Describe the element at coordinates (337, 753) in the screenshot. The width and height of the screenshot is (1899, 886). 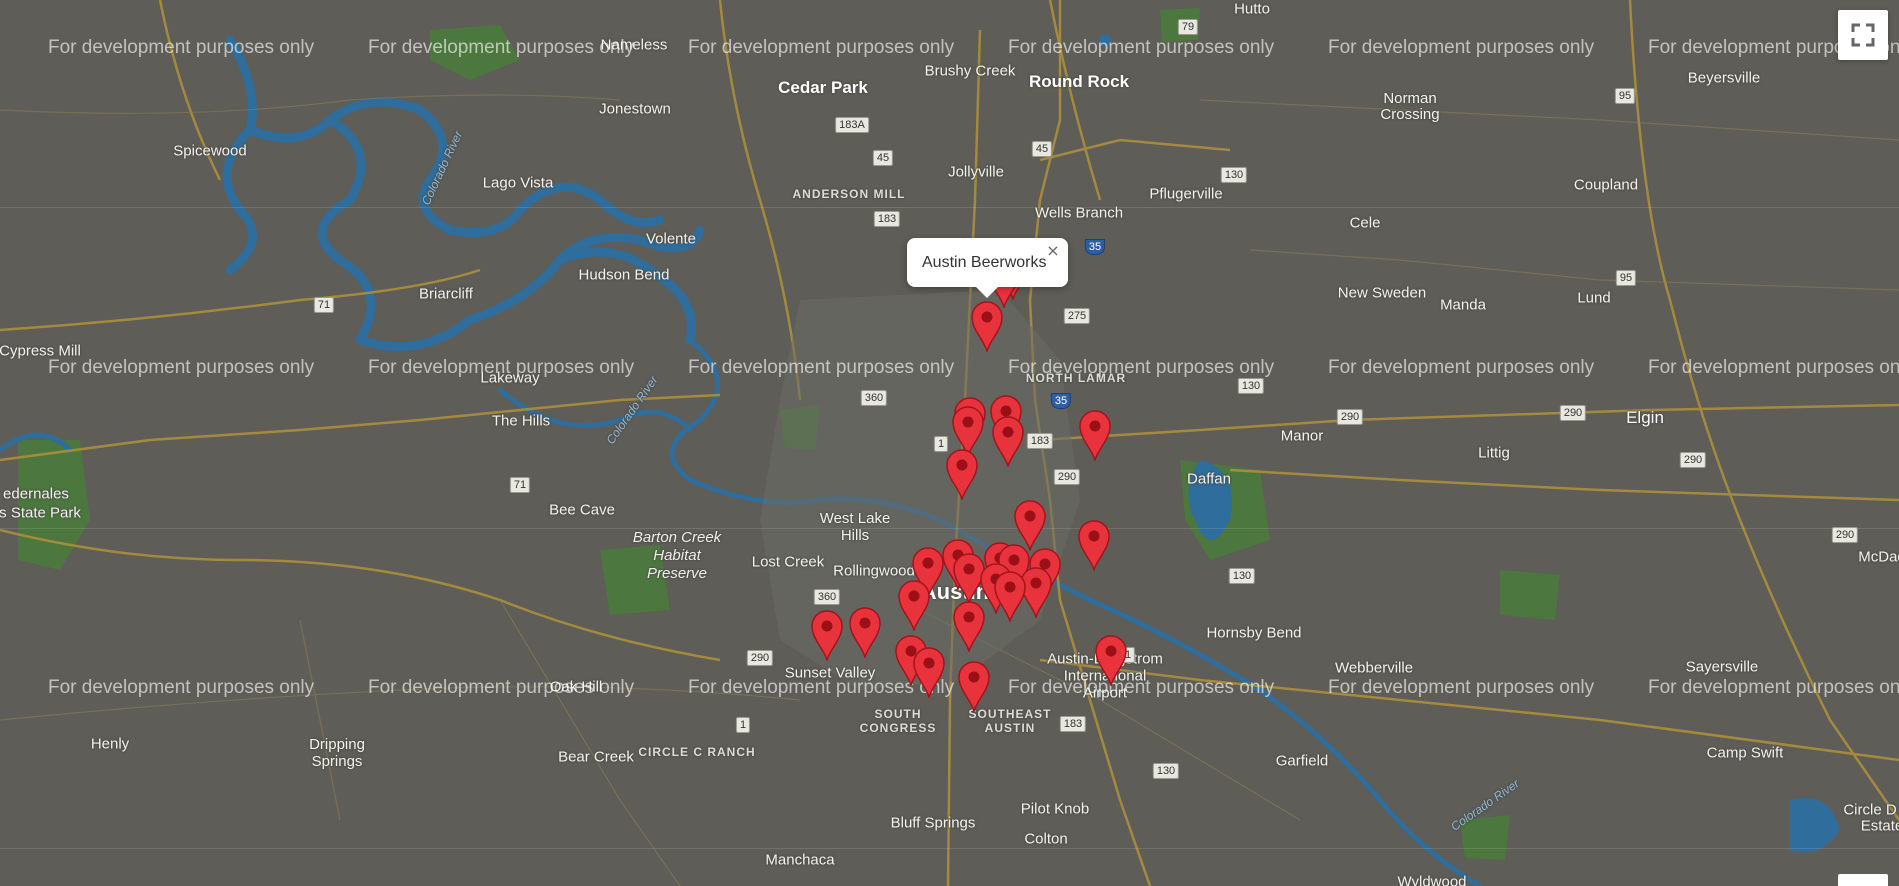
I see `place-label: Dripping Springs` at that location.